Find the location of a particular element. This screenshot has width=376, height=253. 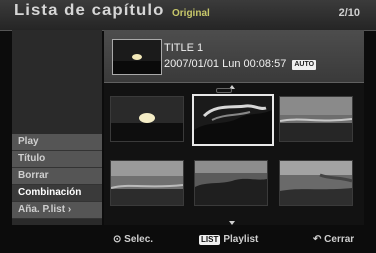

menu-add-playlist: Aña. P.list › is located at coordinates (57, 210).